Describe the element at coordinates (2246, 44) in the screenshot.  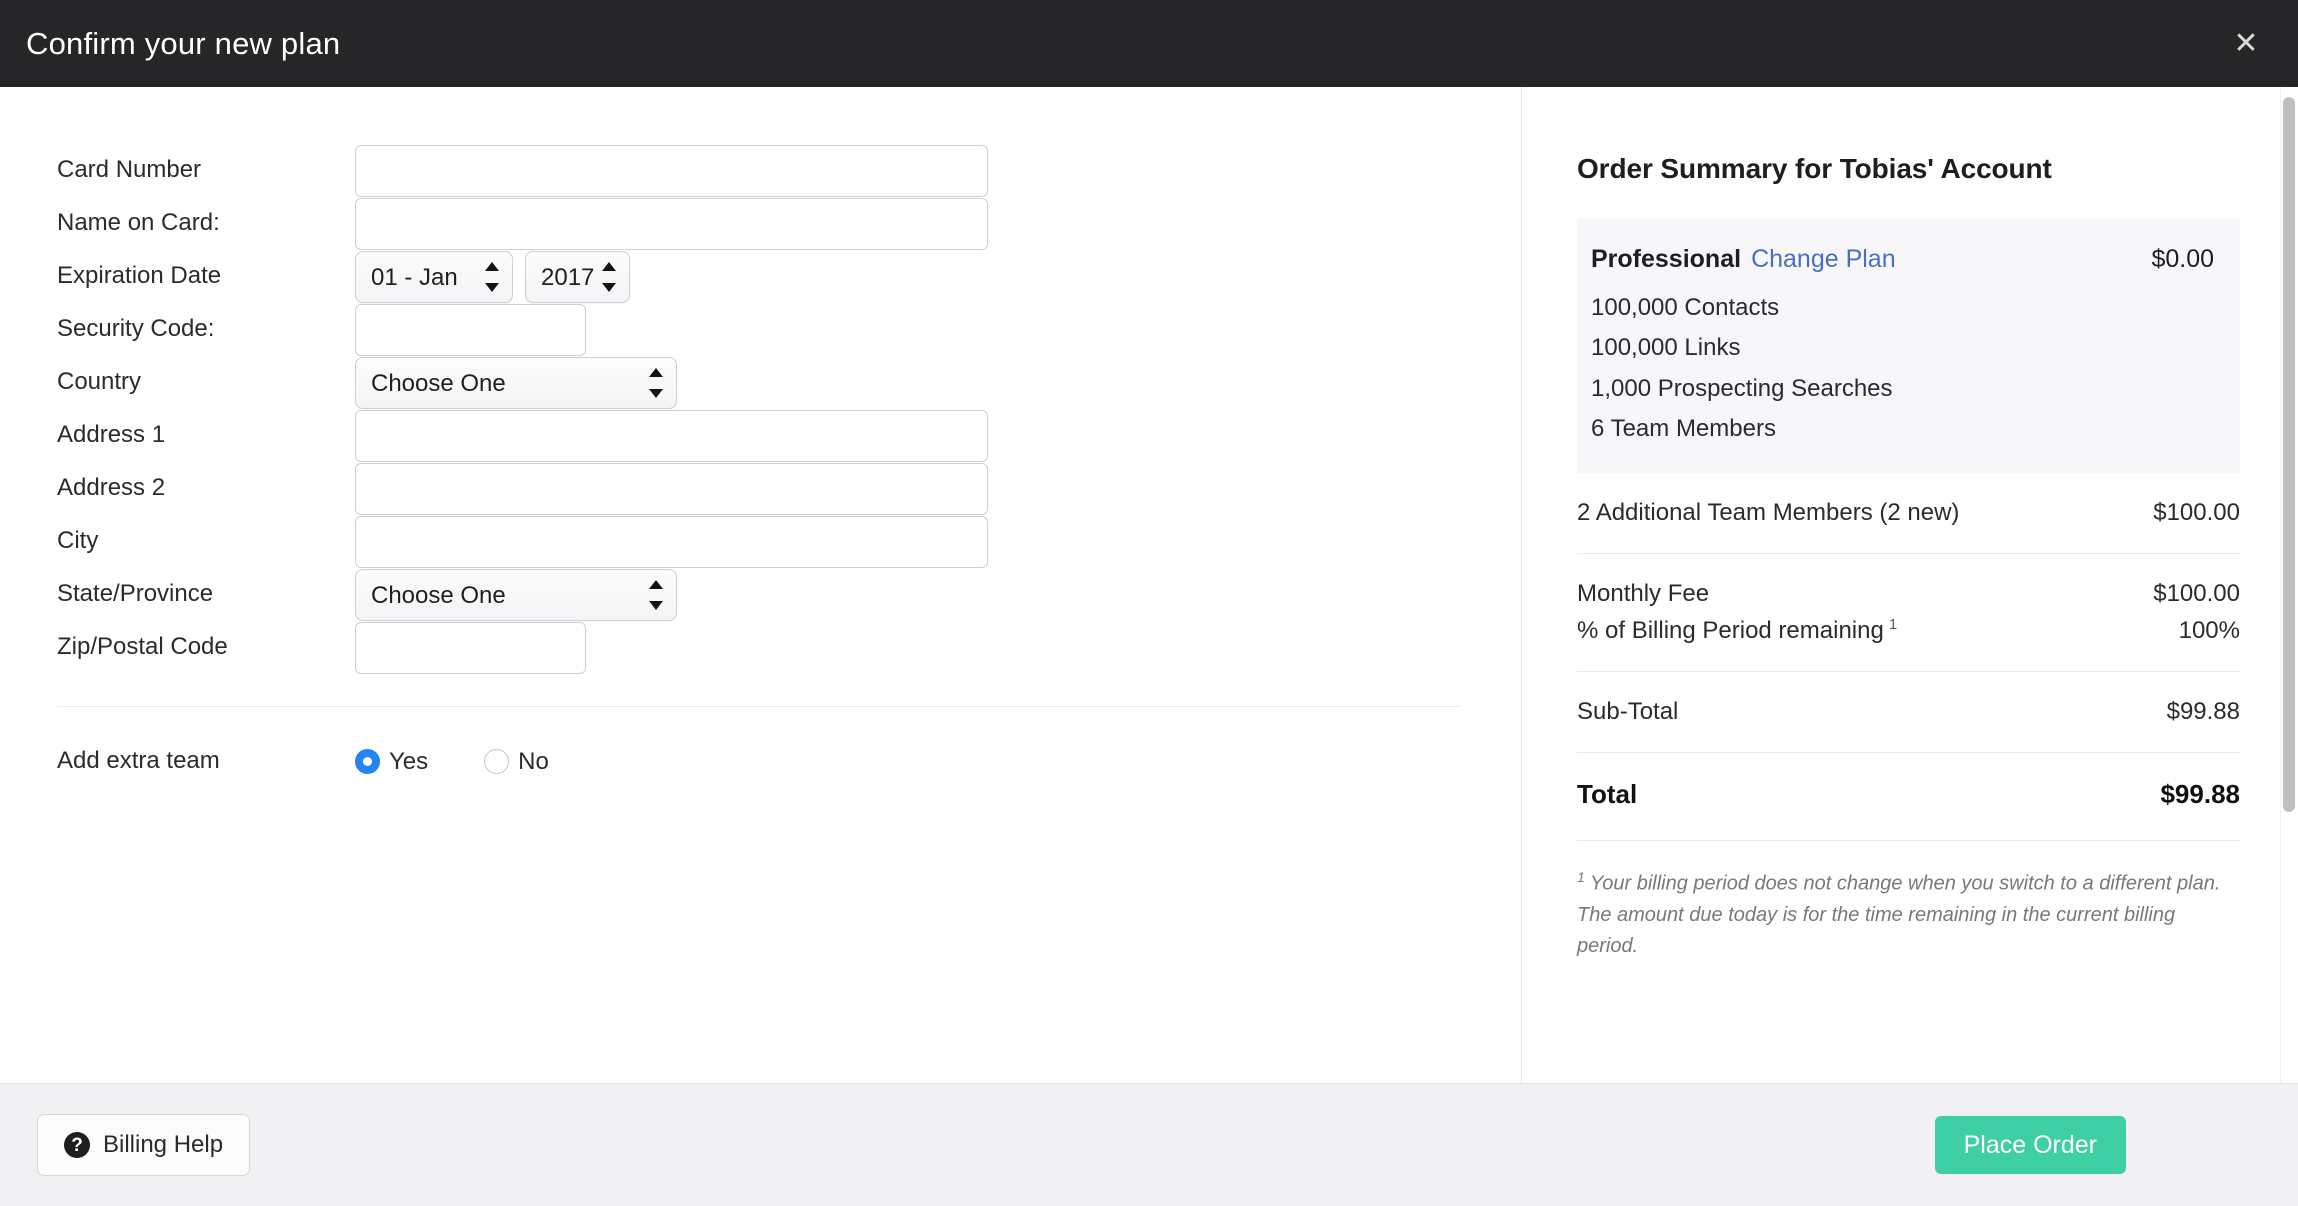
I see `close-icon: ✕` at that location.